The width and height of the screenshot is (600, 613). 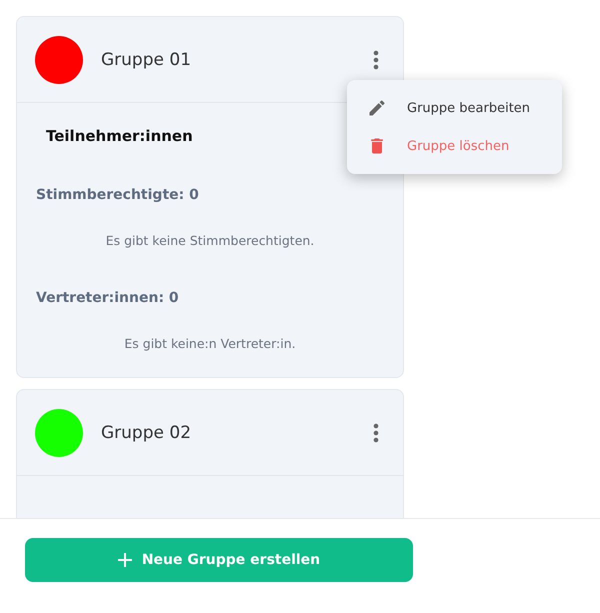 I want to click on participants-heading: Teilnehmer:innen, so click(x=120, y=136).